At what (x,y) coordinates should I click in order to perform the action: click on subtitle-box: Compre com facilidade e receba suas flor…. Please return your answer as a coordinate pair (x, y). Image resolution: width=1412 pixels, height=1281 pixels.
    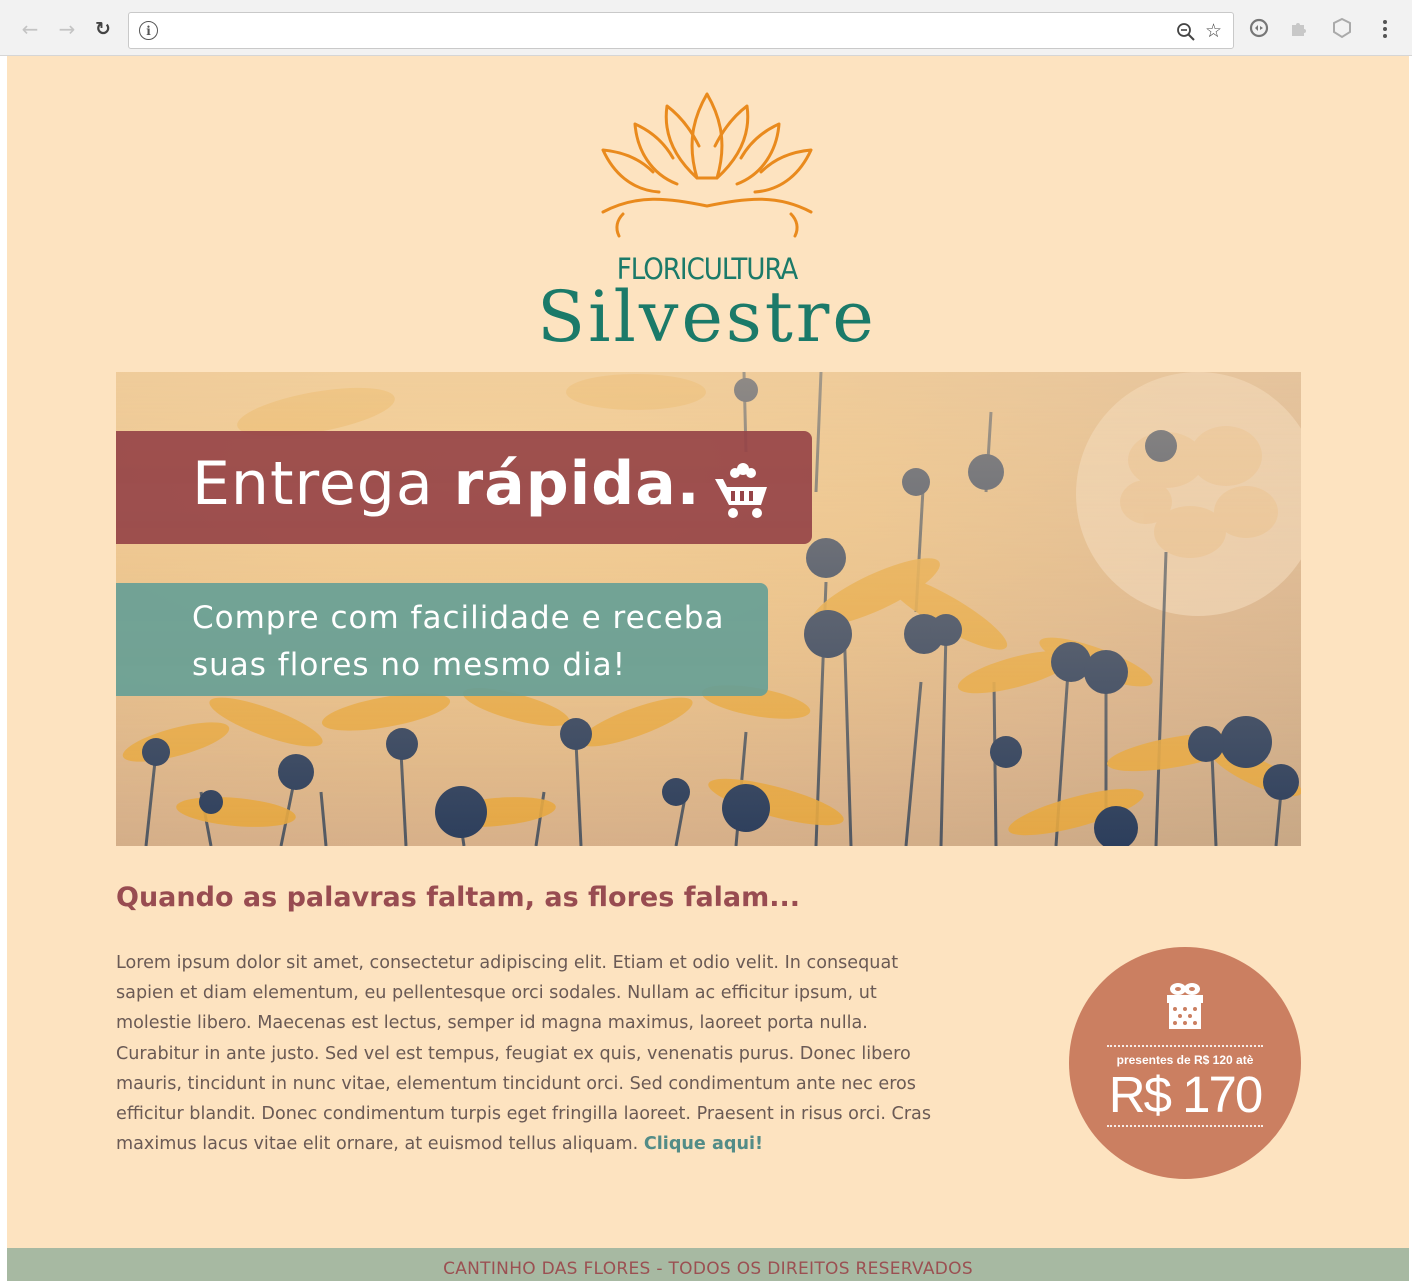
    Looking at the image, I should click on (442, 639).